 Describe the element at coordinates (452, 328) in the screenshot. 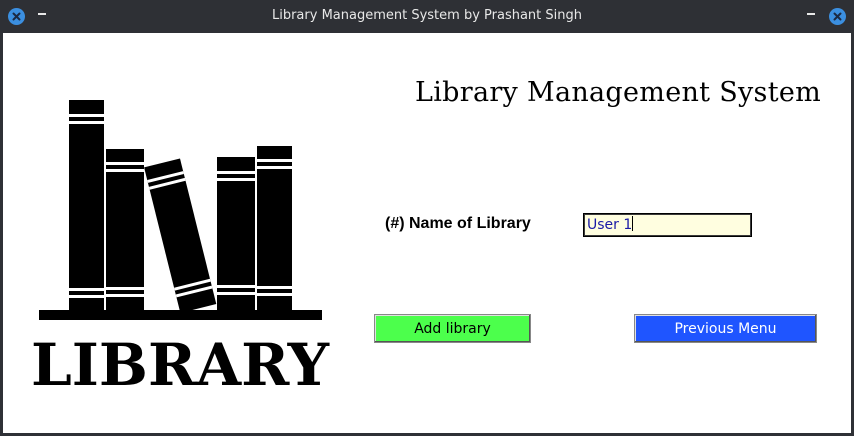

I see `add-library-button: Add library` at that location.